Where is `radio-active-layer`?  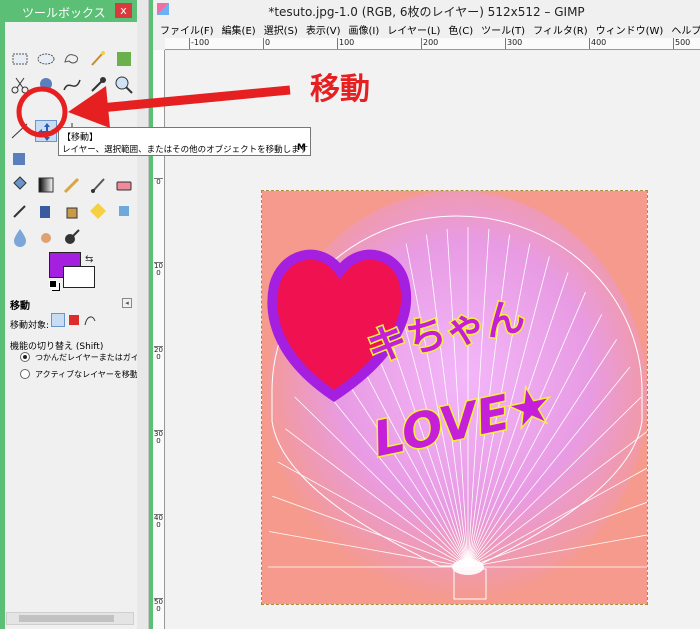 radio-active-layer is located at coordinates (25, 374).